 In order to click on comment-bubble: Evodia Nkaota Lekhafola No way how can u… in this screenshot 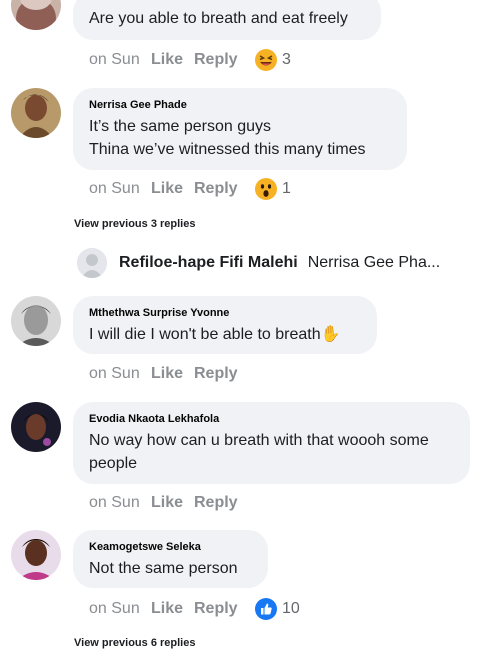, I will do `click(271, 443)`.